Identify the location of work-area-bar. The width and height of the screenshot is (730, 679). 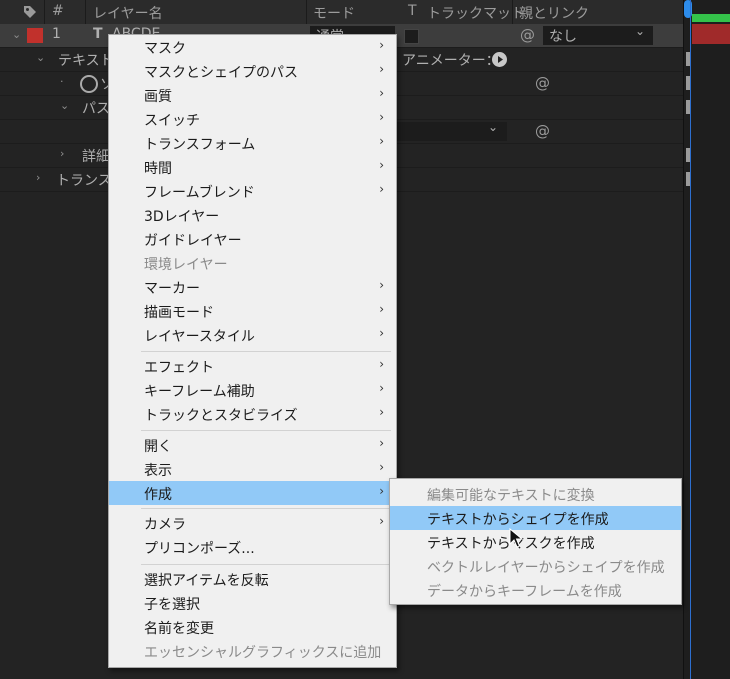
(711, 18).